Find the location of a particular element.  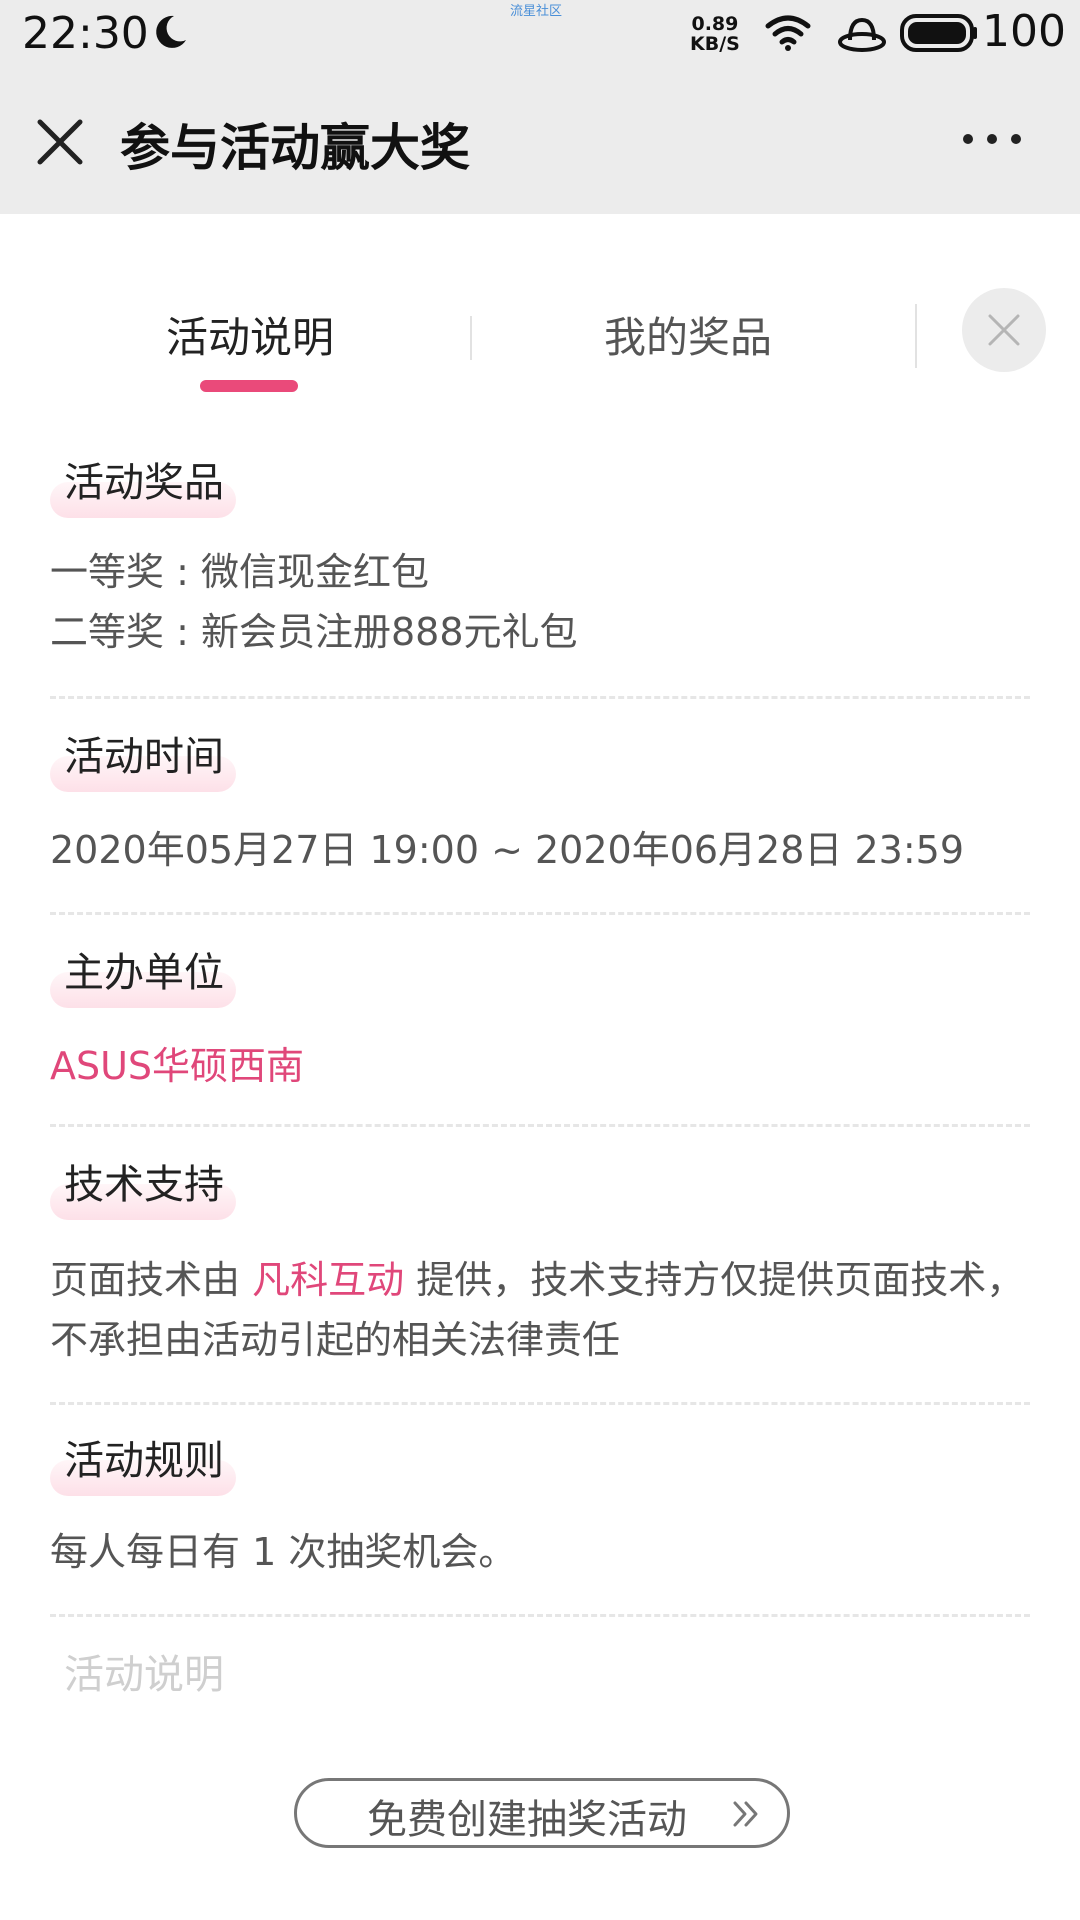

battery-icon is located at coordinates (938, 33).